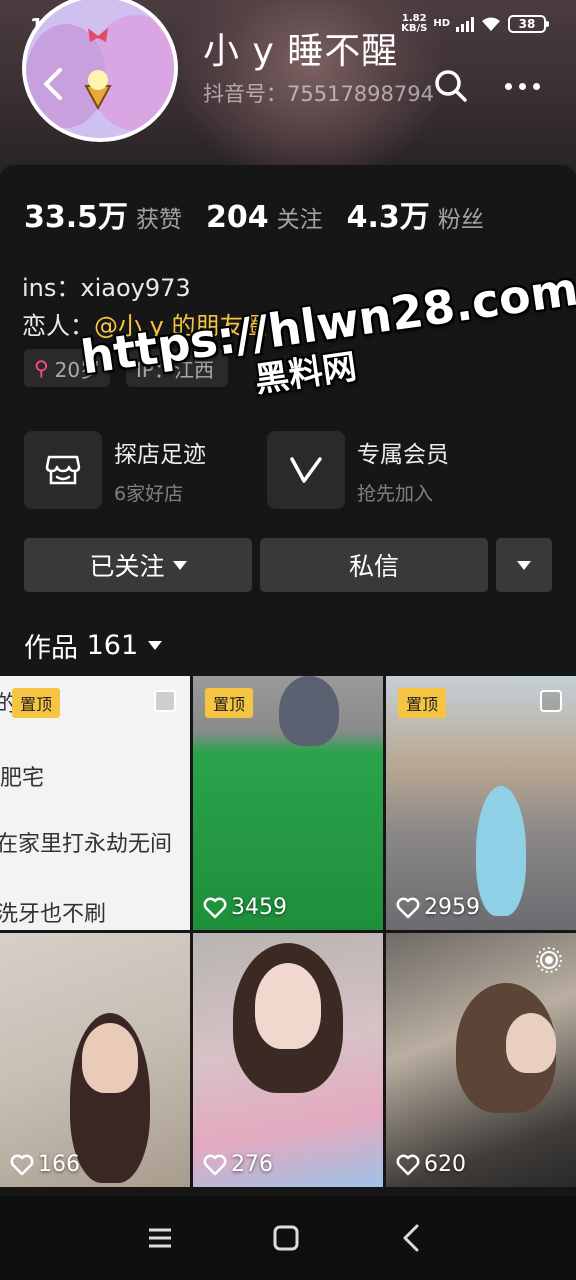  I want to click on stat-value: 204, so click(237, 217).